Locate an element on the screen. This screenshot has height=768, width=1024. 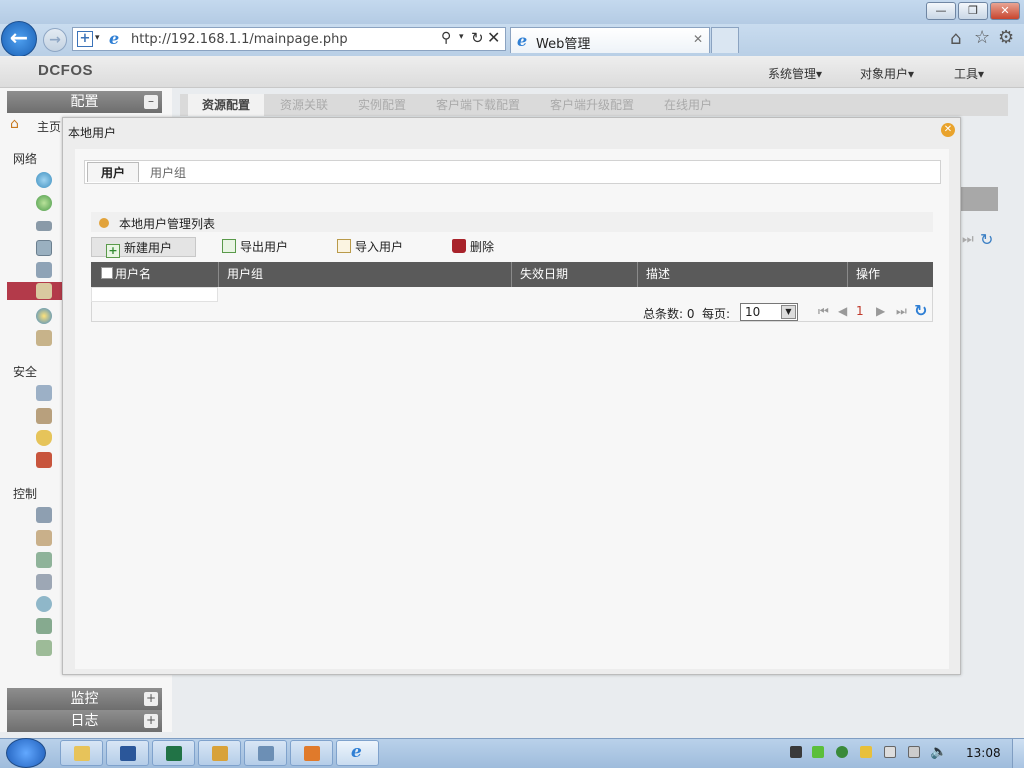
column-user-group: 用户组 is located at coordinates (365, 274).